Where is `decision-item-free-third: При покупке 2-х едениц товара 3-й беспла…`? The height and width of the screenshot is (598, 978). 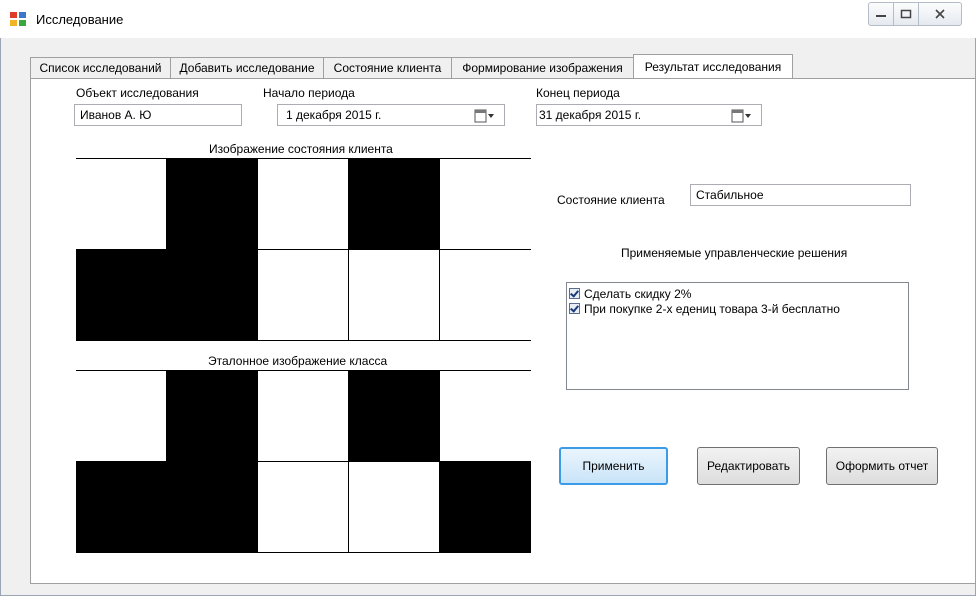 decision-item-free-third: При покупке 2-х едениц товара 3-й беспла… is located at coordinates (737, 308).